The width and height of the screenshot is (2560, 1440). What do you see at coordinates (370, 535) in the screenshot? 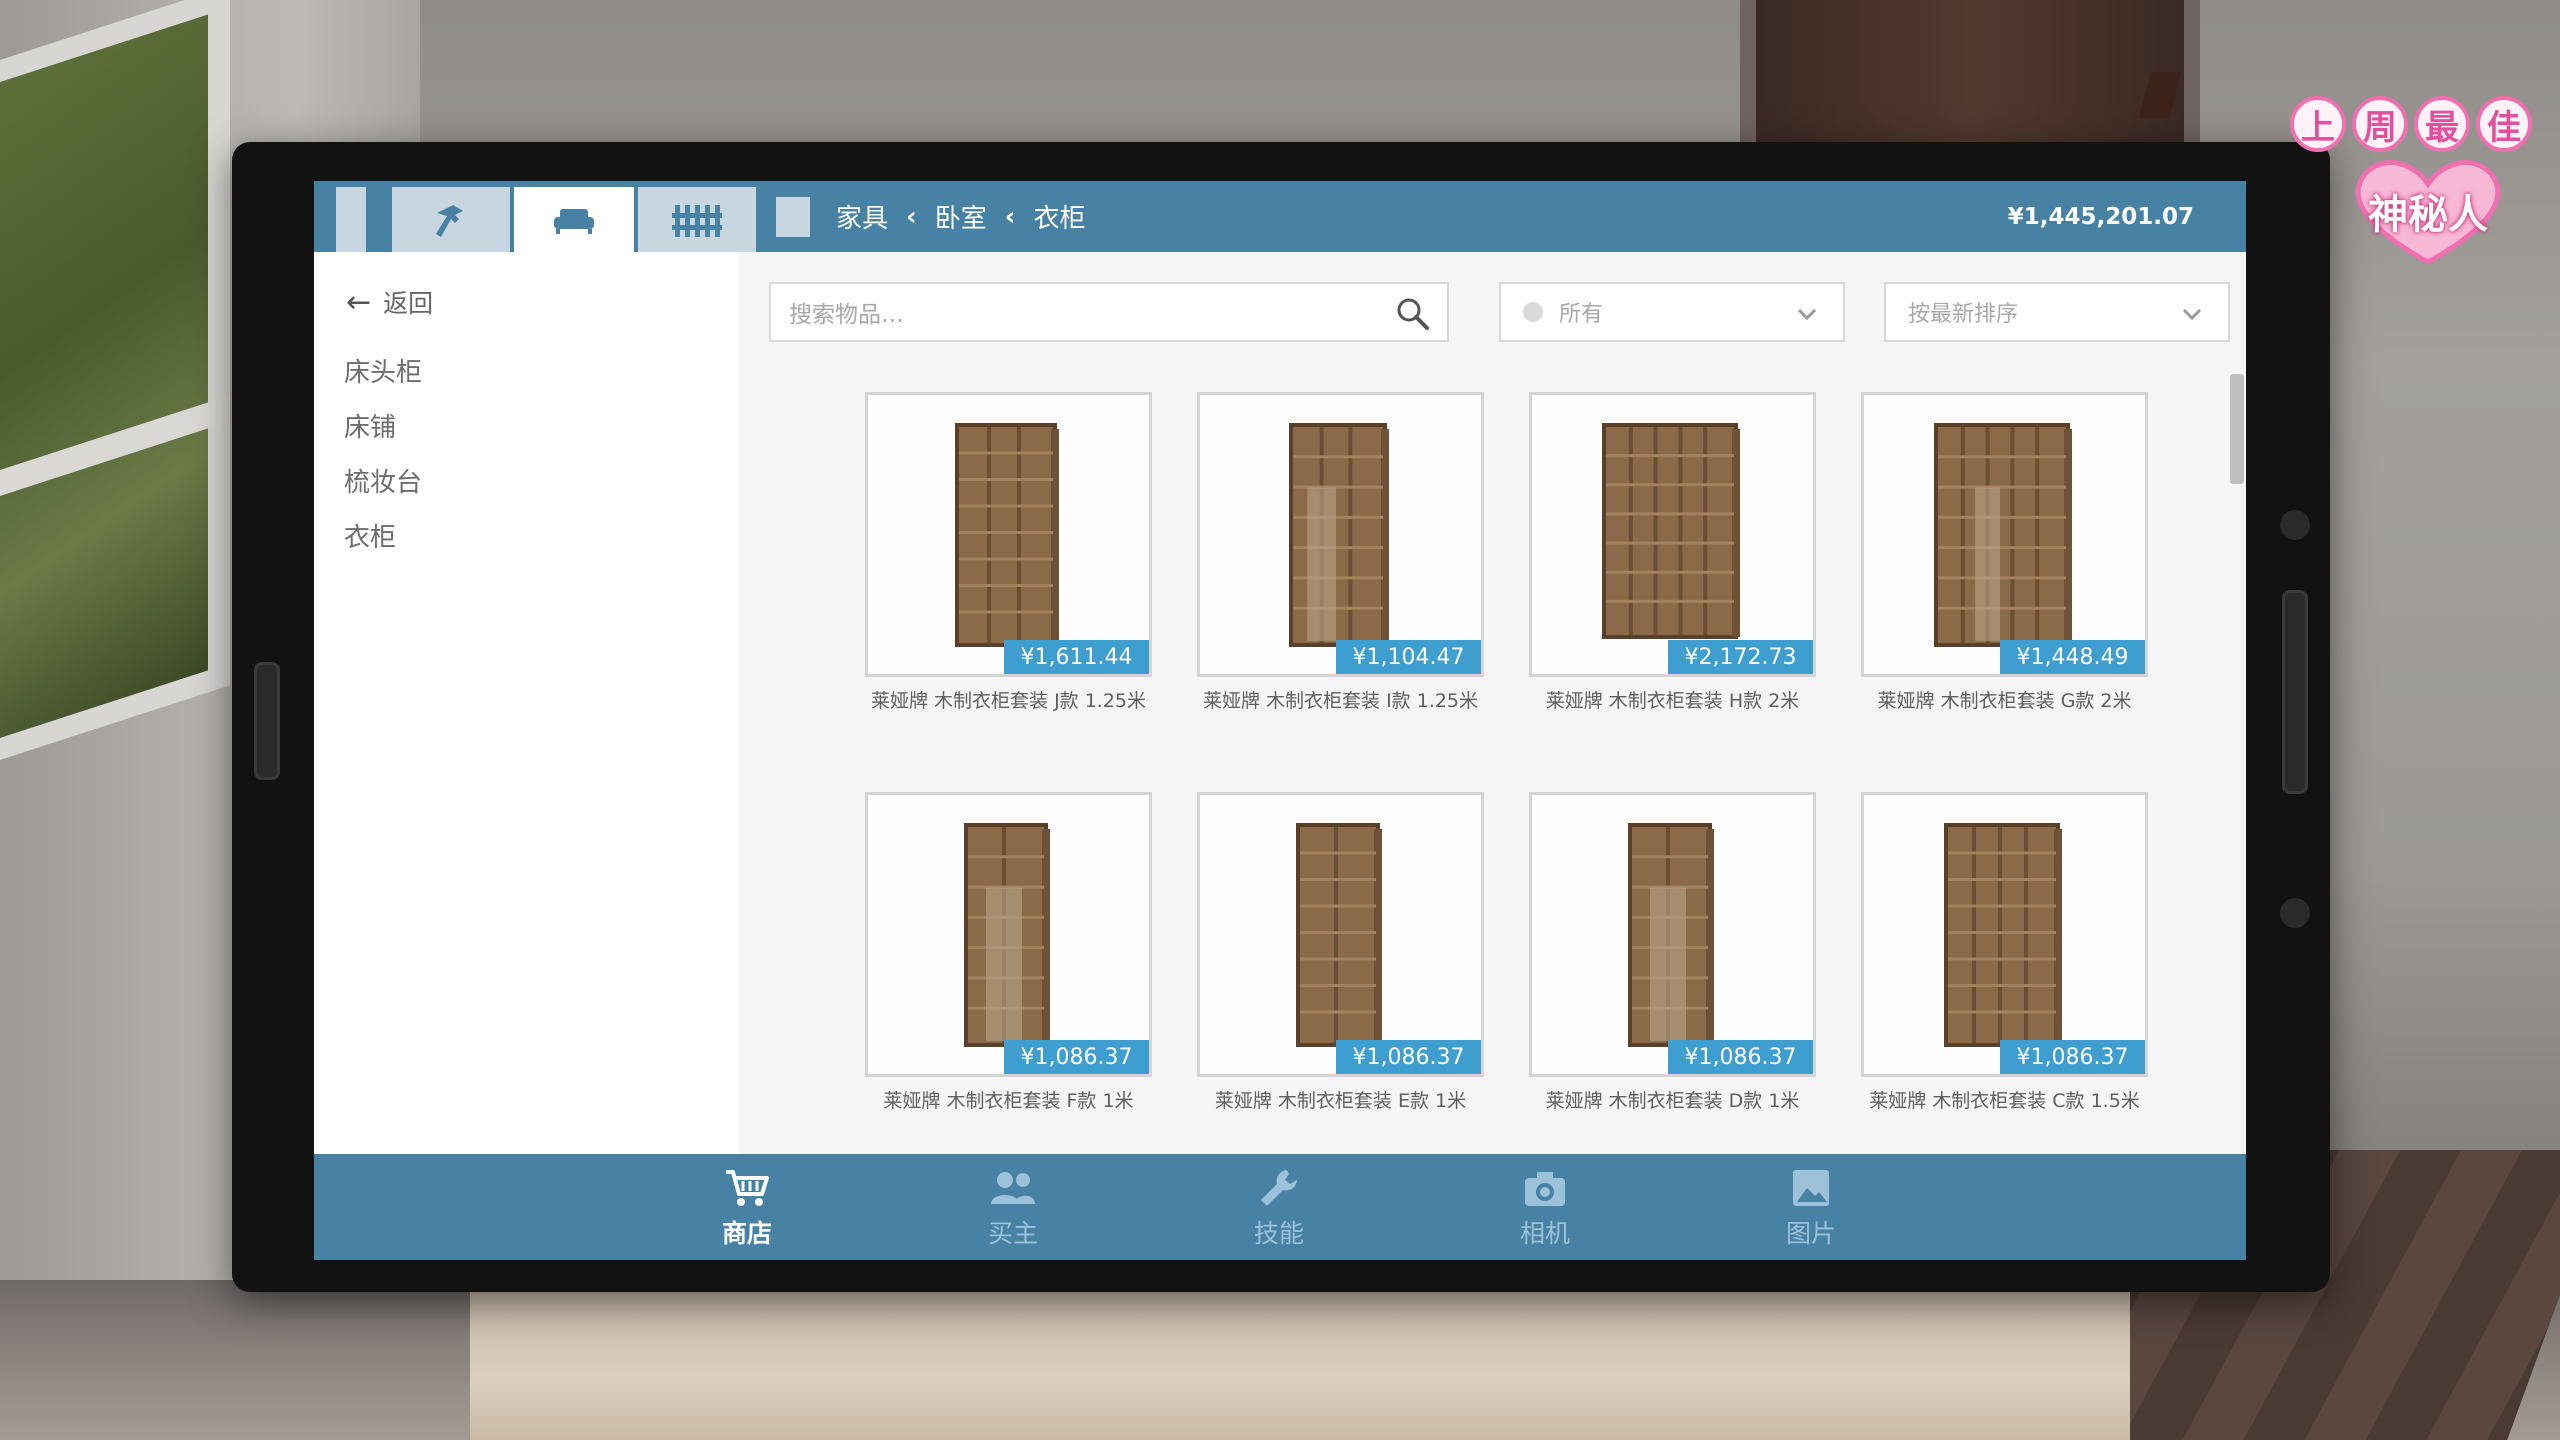
I see `sidebar-item-wardrobe: 衣柜` at bounding box center [370, 535].